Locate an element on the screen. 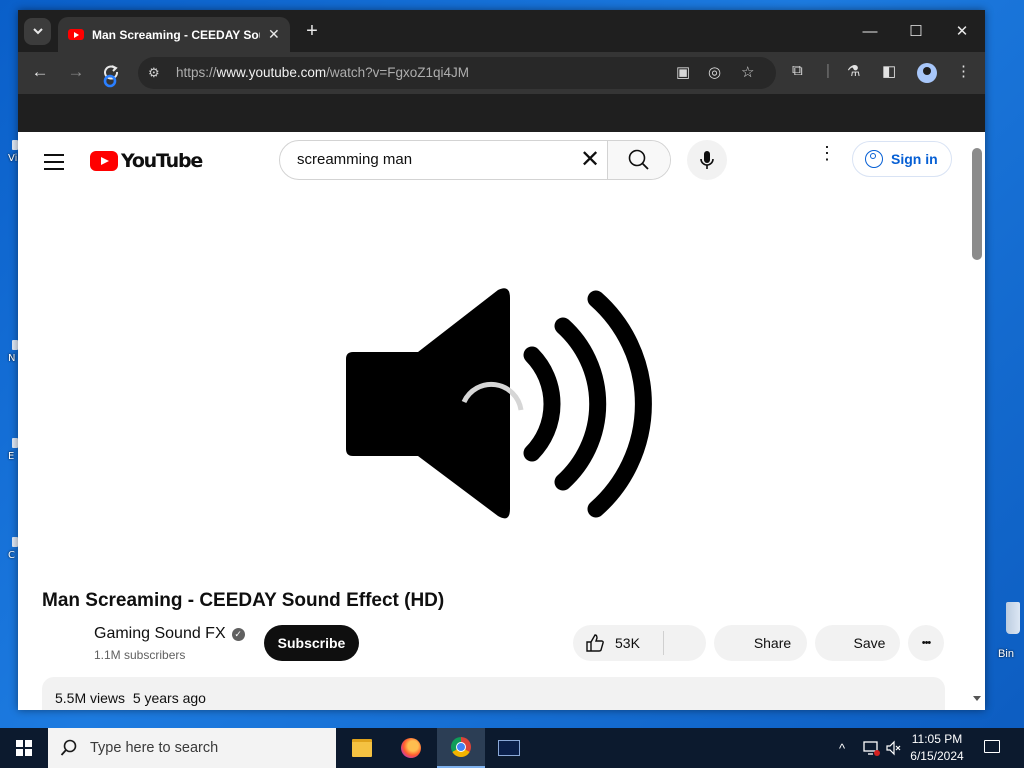 The width and height of the screenshot is (1024, 768). sign-in-button: Sign in is located at coordinates (902, 159).